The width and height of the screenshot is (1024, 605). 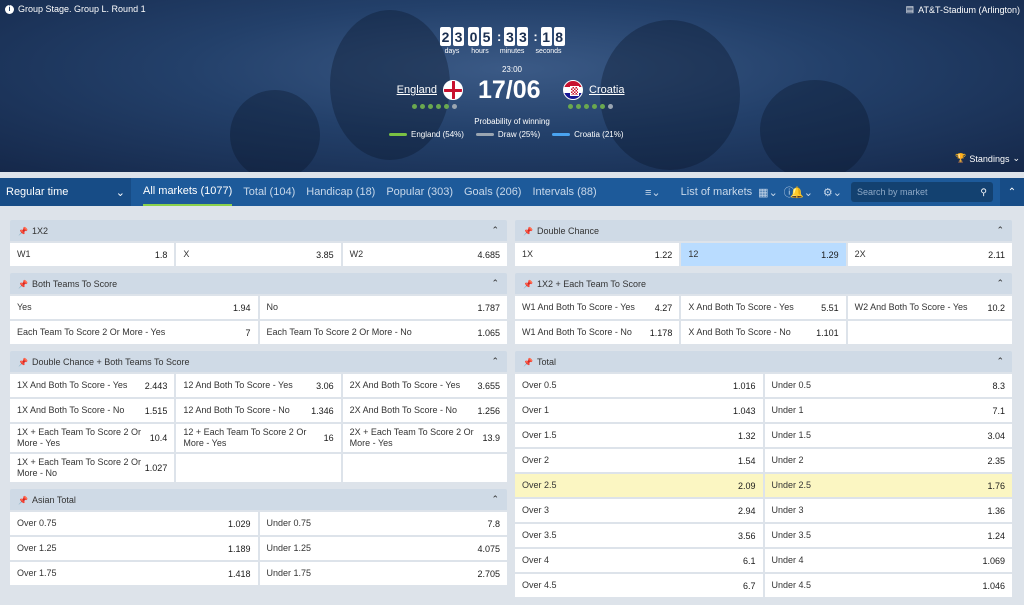 What do you see at coordinates (258, 499) in the screenshot?
I see `market-header: 📌 Asian Total ⌃` at bounding box center [258, 499].